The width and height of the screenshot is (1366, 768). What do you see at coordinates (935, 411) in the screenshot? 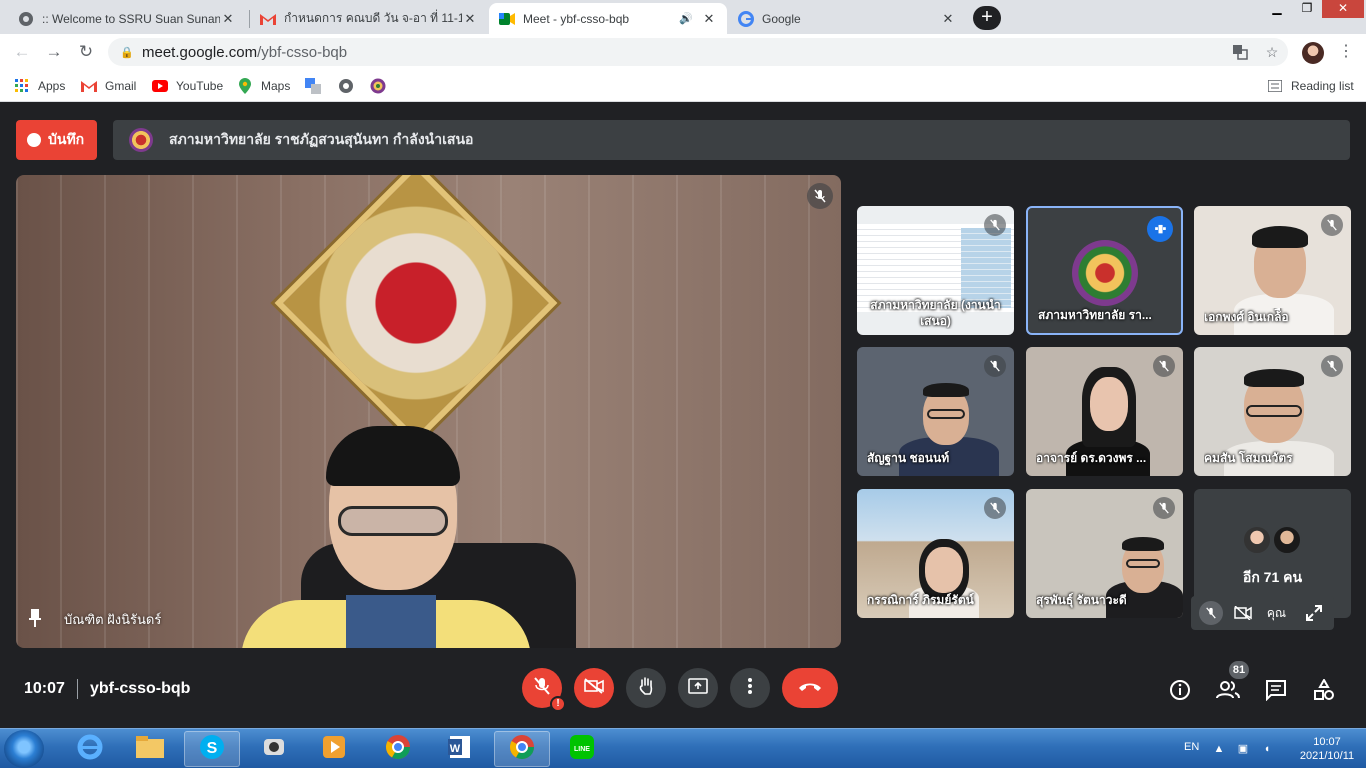
I see `participant-tile: สัญฐาน ชอนนท์` at bounding box center [935, 411].